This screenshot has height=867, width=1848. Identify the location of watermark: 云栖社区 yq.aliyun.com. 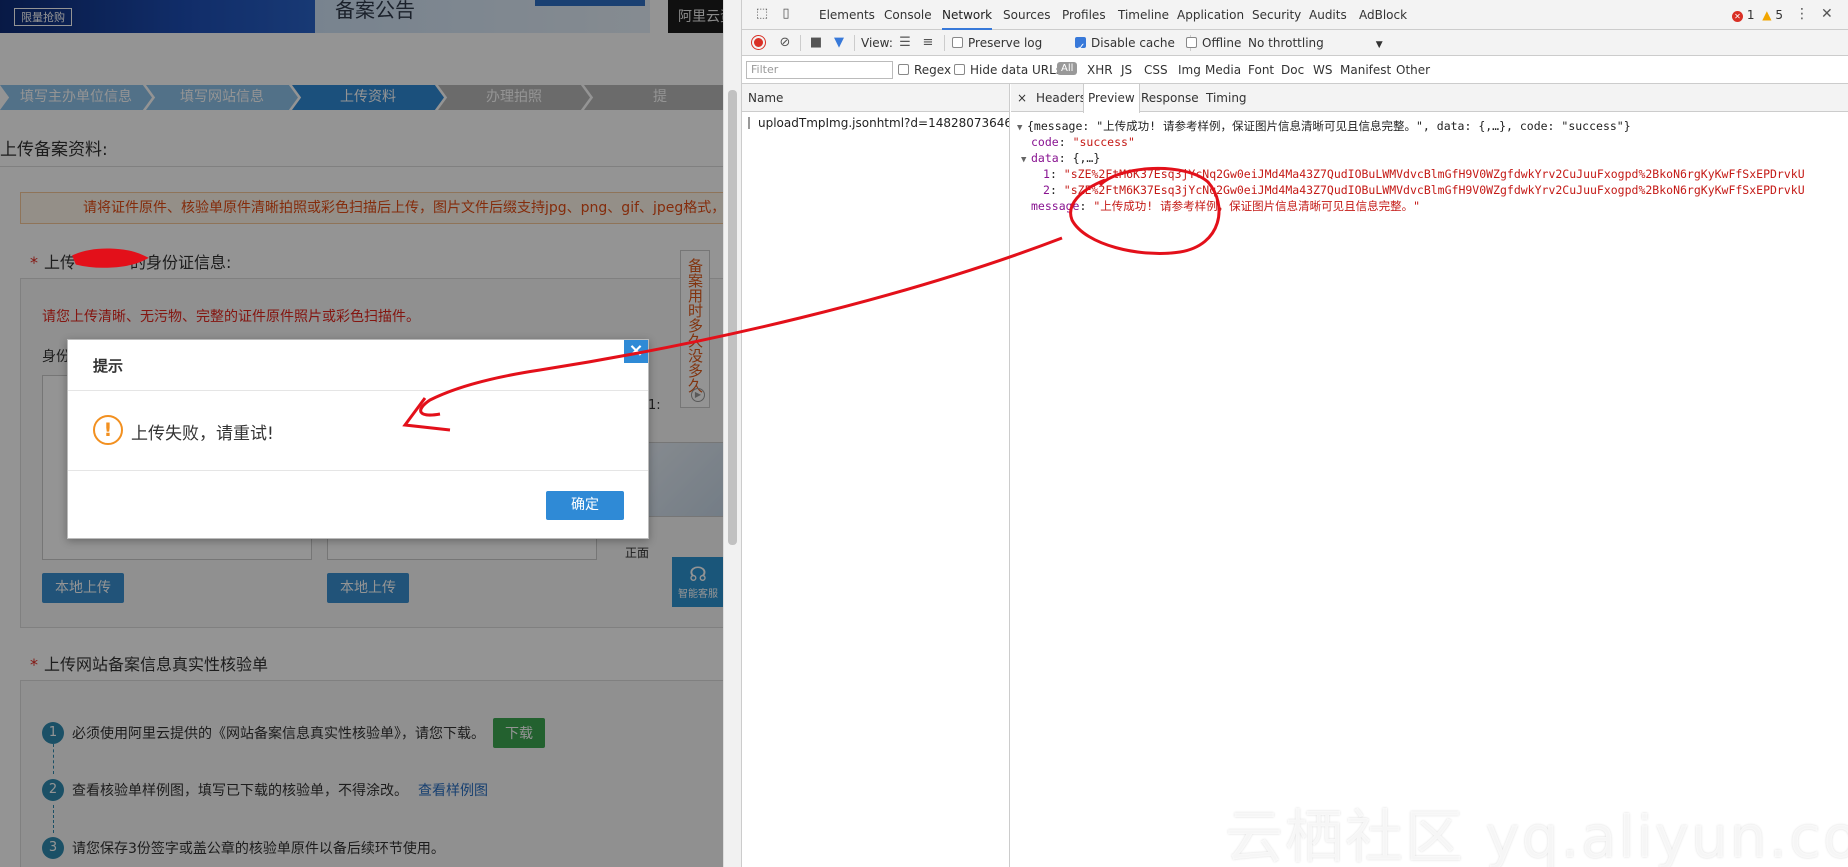
(1536, 835).